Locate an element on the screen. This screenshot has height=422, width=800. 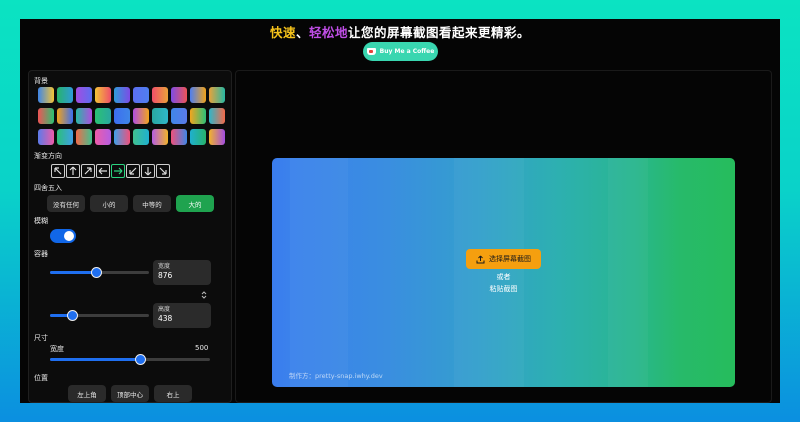
arrow-right-icon is located at coordinates (118, 171).